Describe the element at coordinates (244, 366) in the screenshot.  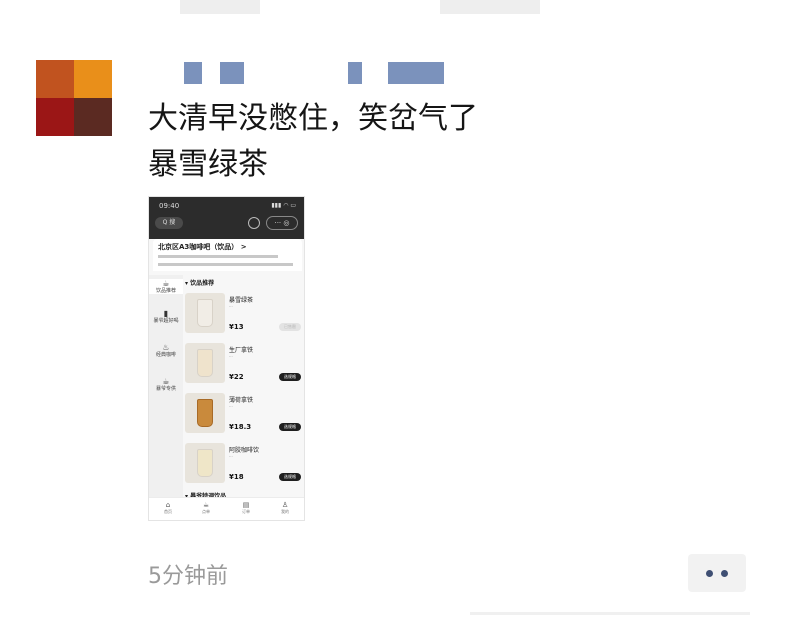
I see `product-item: 生厂拿铁 ··· ¥22 选规格` at that location.